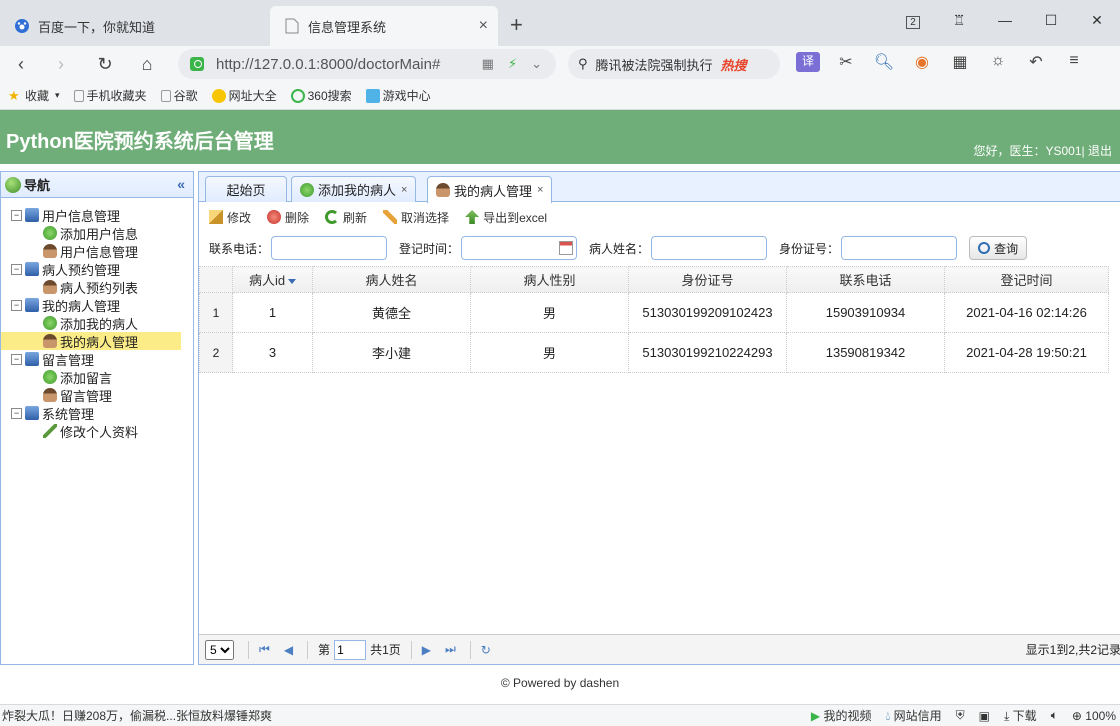 The image size is (1120, 726). Describe the element at coordinates (549, 279) in the screenshot. I see `column-header-sex: 病人性别` at that location.